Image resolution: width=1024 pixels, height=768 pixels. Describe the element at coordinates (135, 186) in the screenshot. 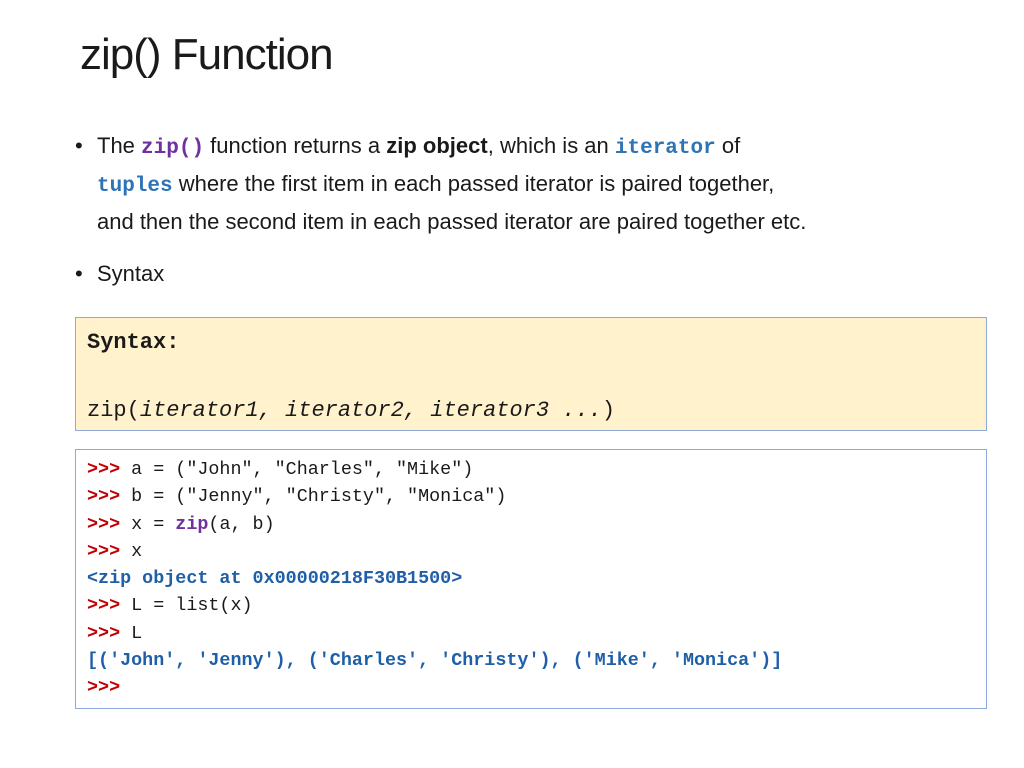

I see `code-tuples: tuples` at that location.